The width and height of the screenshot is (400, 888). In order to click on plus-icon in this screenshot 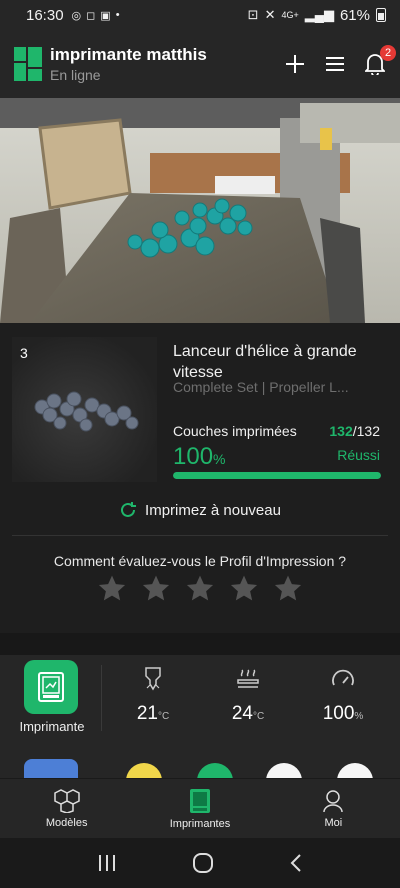, I will do `click(295, 64)`.